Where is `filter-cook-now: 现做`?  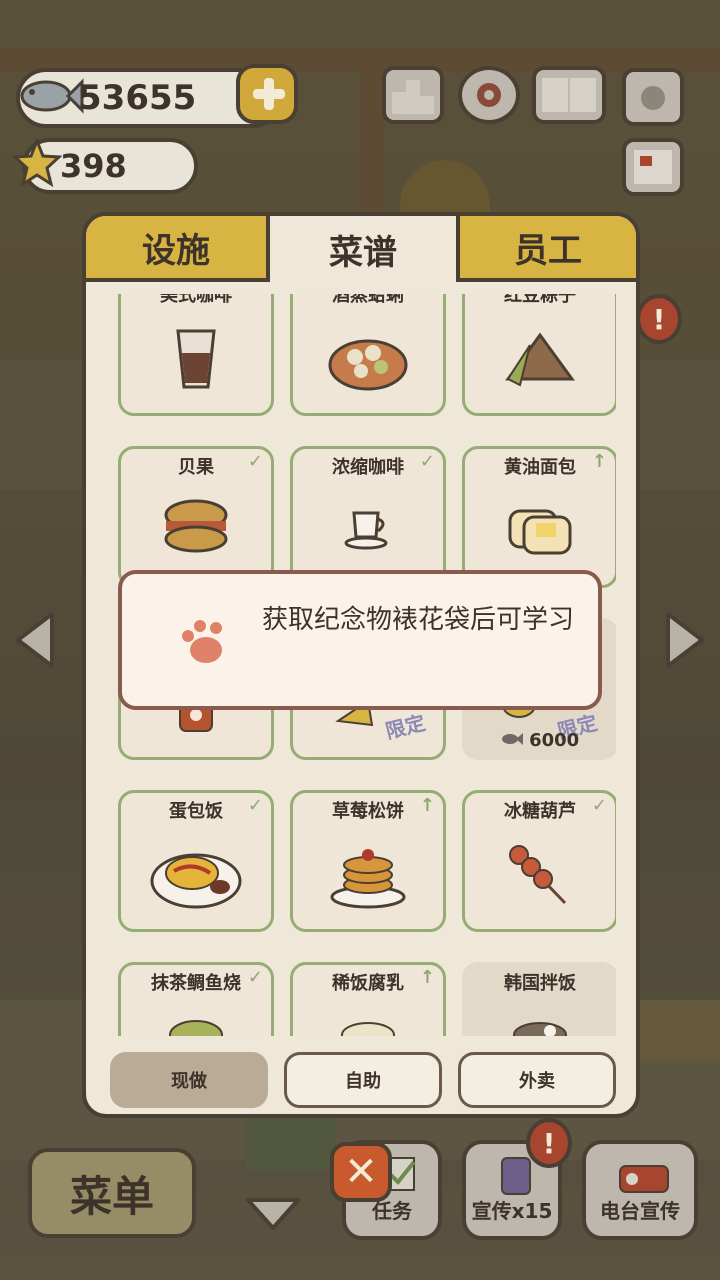 filter-cook-now: 现做 is located at coordinates (189, 1080).